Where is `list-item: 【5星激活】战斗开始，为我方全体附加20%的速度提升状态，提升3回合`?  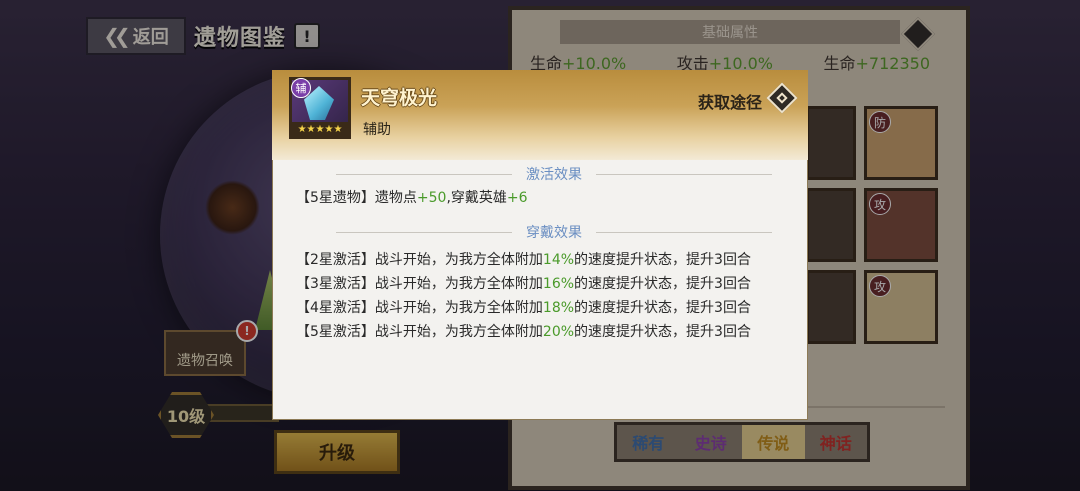
list-item: 【5星激活】战斗开始，为我方全体附加20%的速度提升状态，提升3回合 is located at coordinates (523, 332).